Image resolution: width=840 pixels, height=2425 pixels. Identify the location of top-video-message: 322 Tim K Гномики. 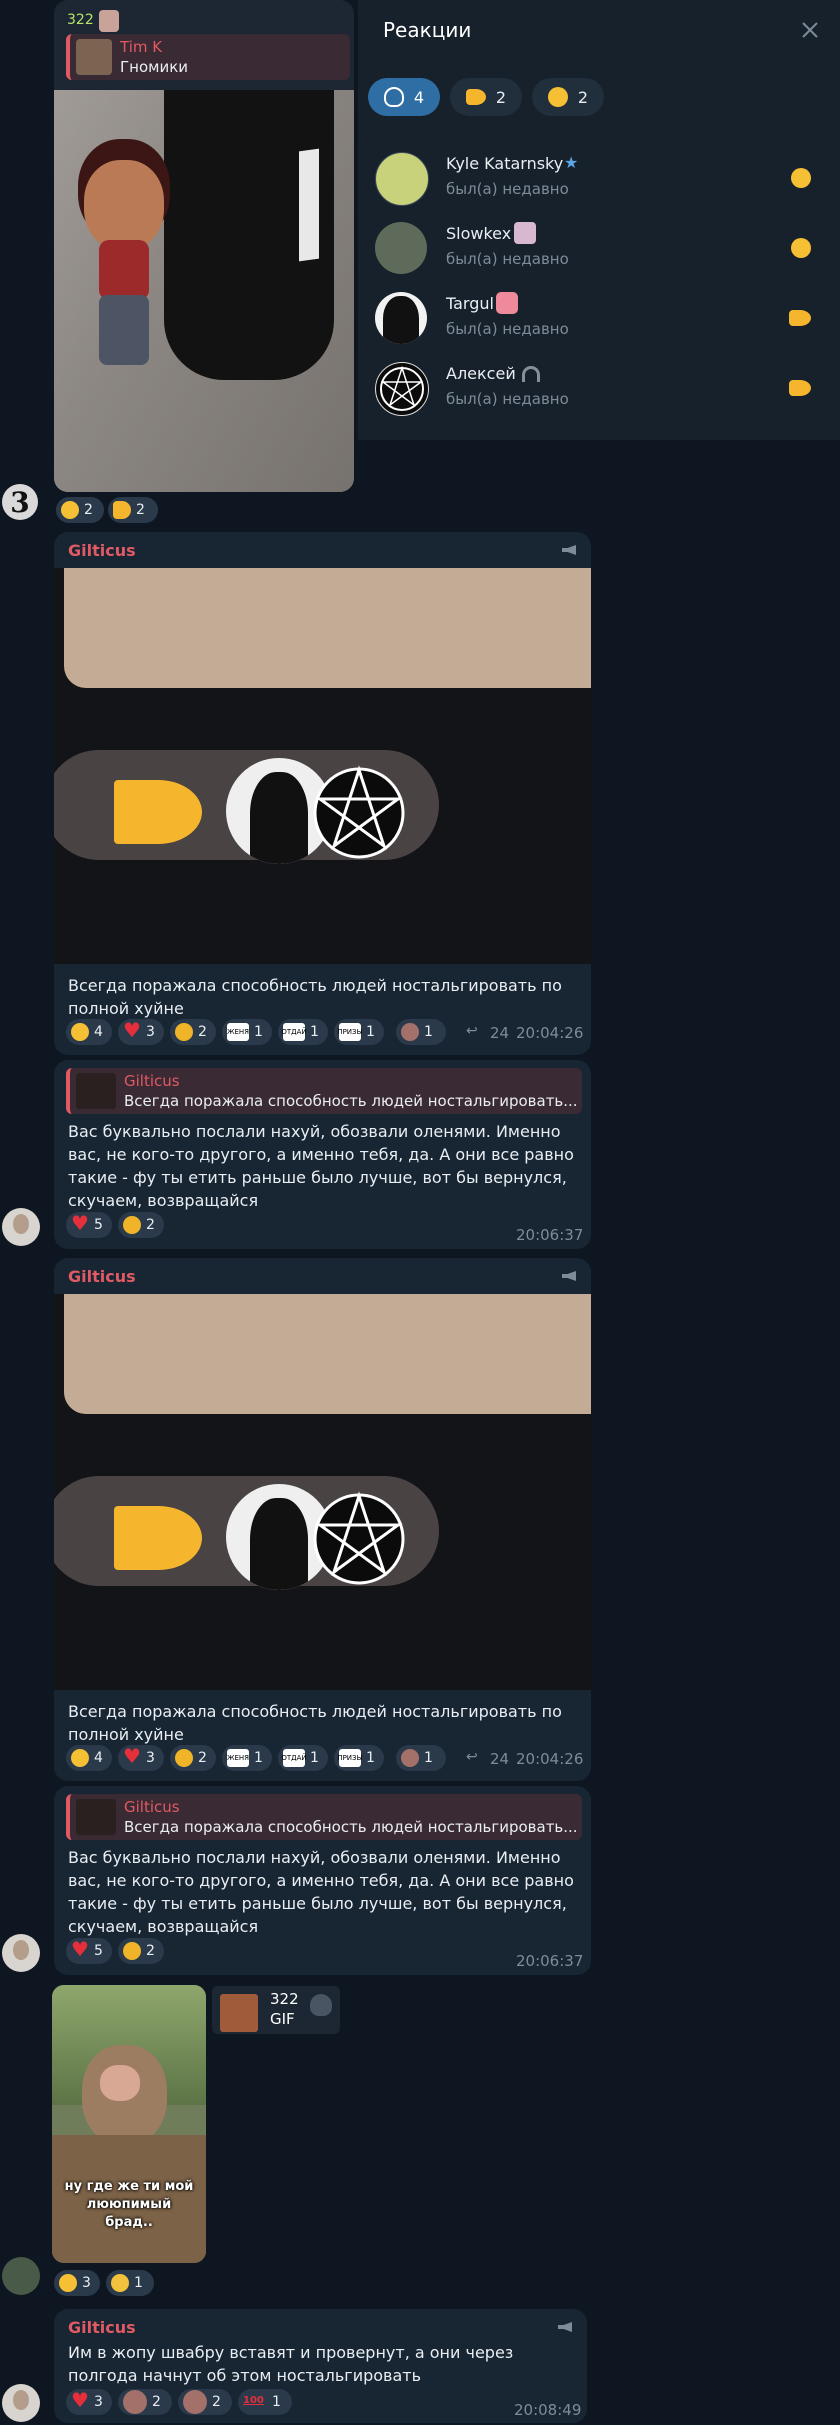
(204, 246).